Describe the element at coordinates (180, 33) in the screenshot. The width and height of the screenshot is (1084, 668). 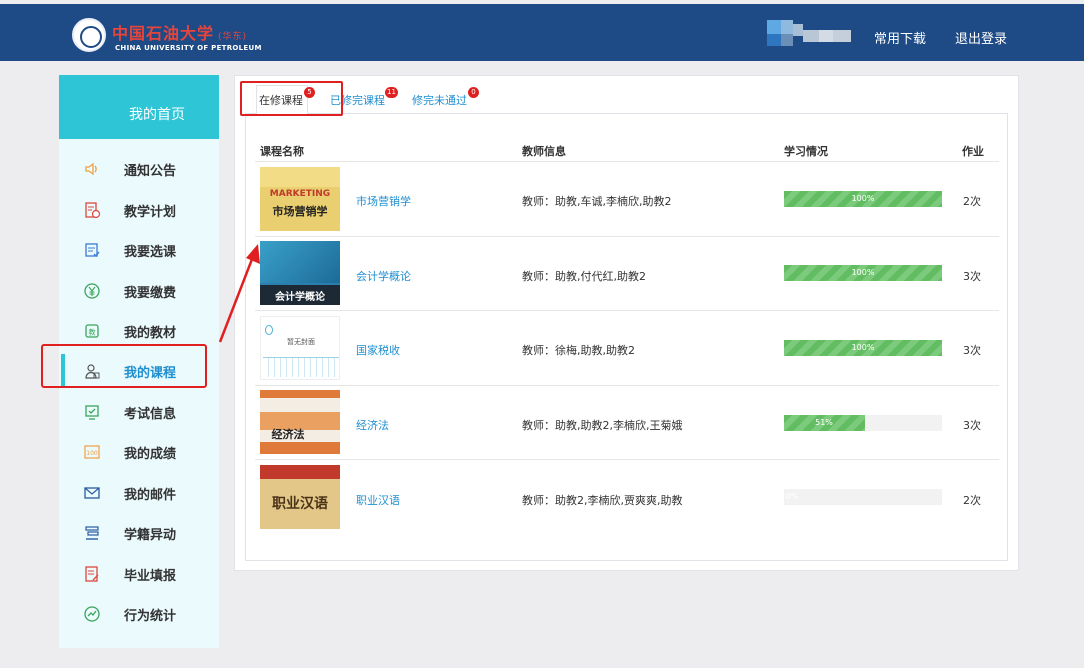
I see `logo-chinese: 中国石油大学 (华东)` at that location.